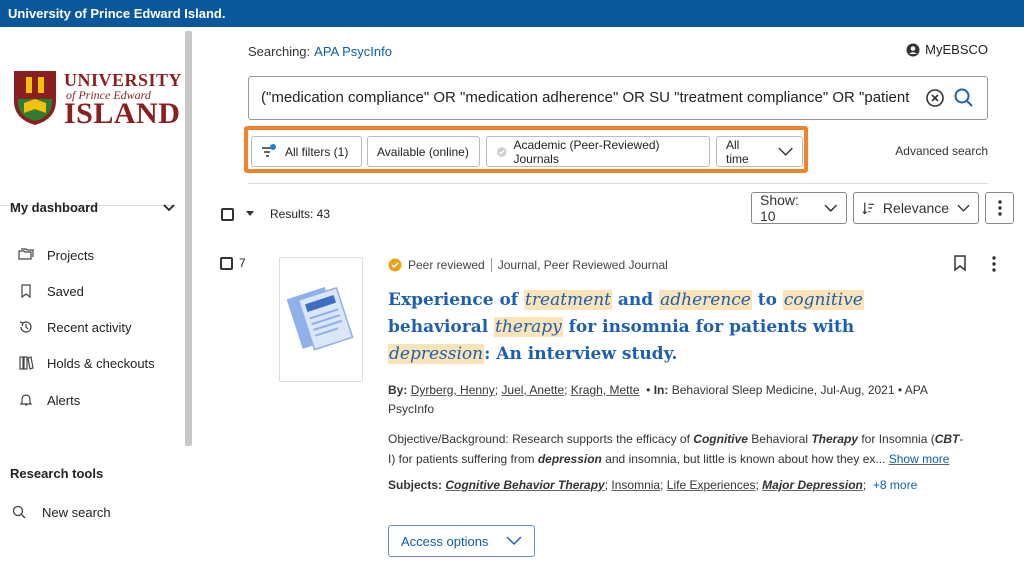  I want to click on more-subjects-link: +8 more, so click(895, 485).